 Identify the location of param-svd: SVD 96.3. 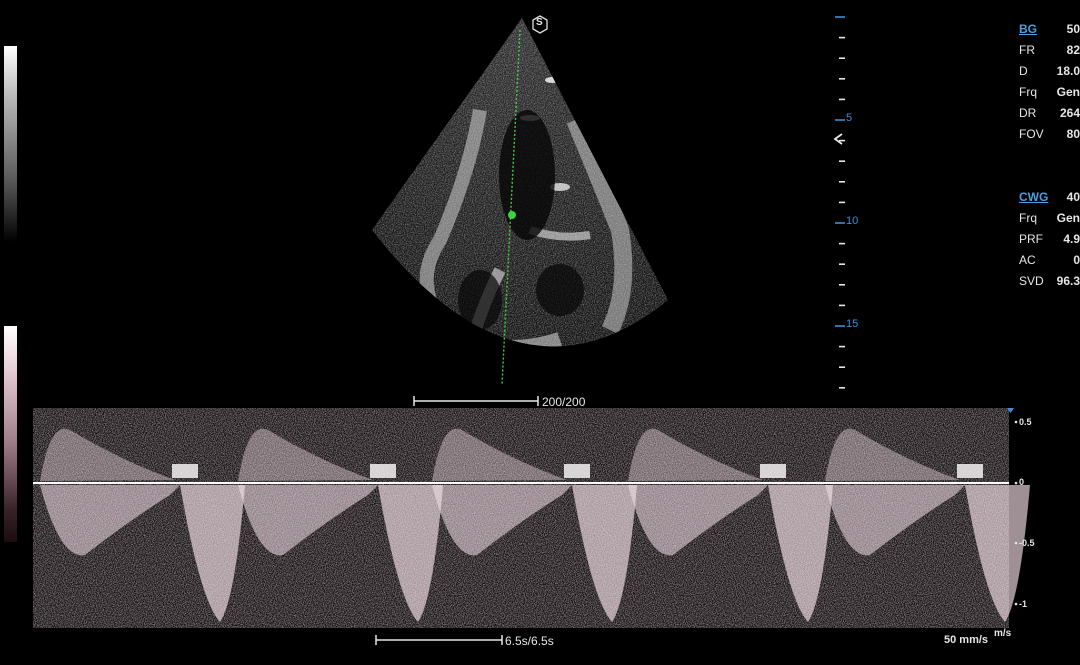
(1049, 282).